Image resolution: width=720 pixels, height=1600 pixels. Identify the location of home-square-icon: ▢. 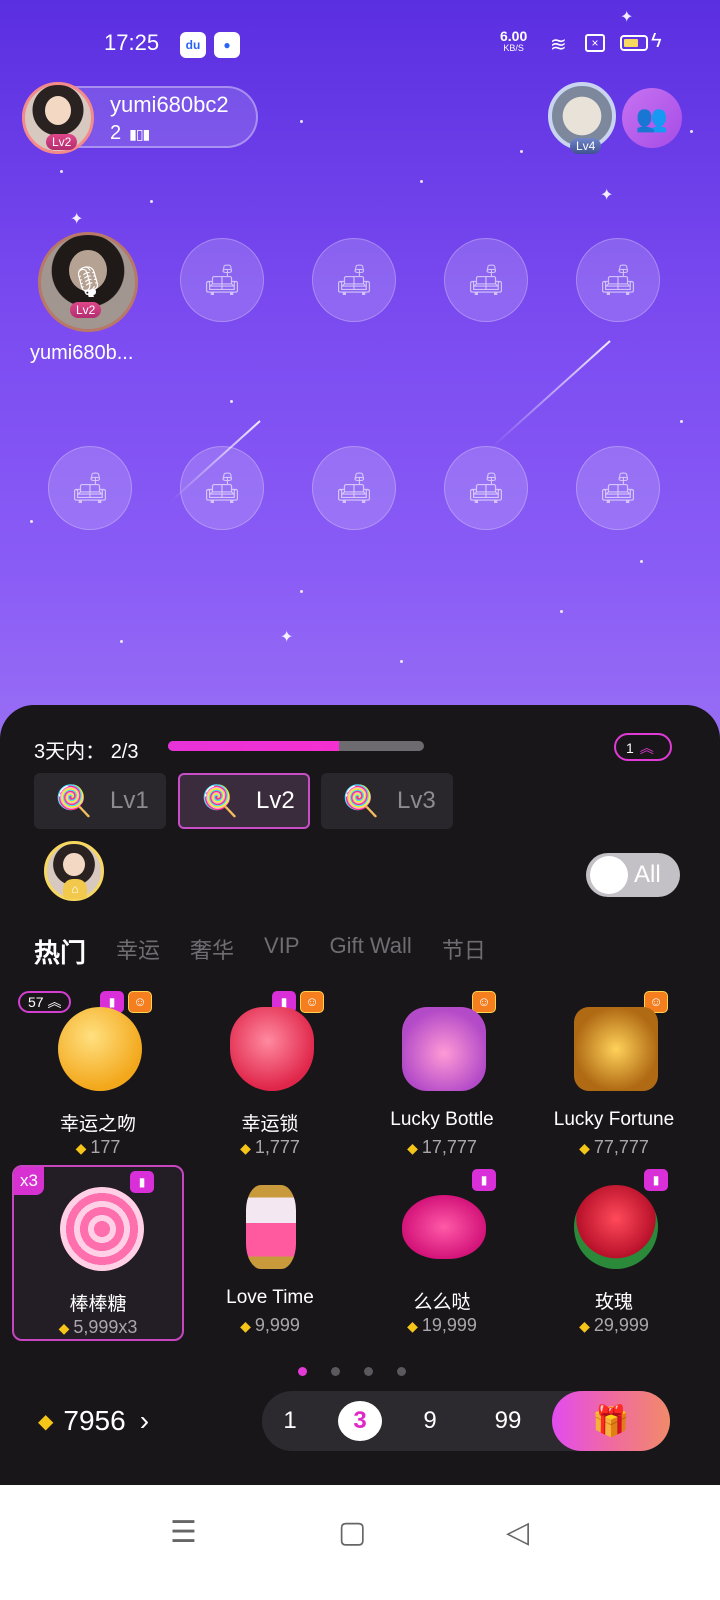
(352, 1532).